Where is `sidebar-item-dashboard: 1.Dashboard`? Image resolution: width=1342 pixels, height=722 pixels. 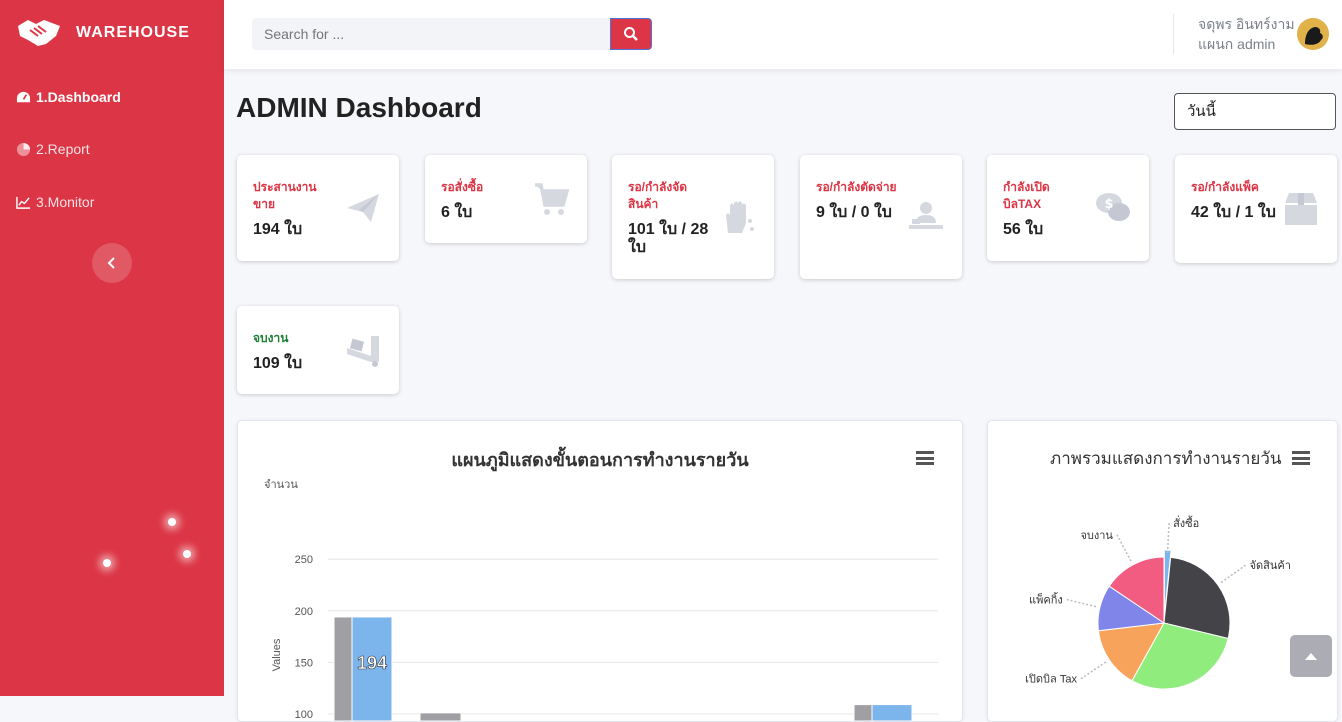 sidebar-item-dashboard: 1.Dashboard is located at coordinates (68, 97).